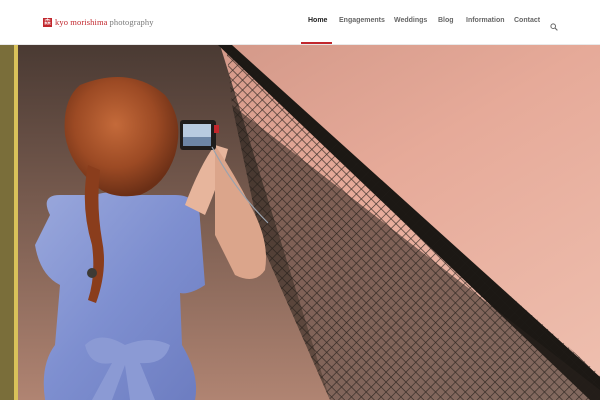 This screenshot has width=600, height=400. I want to click on logo-suffix: photography, so click(131, 22).